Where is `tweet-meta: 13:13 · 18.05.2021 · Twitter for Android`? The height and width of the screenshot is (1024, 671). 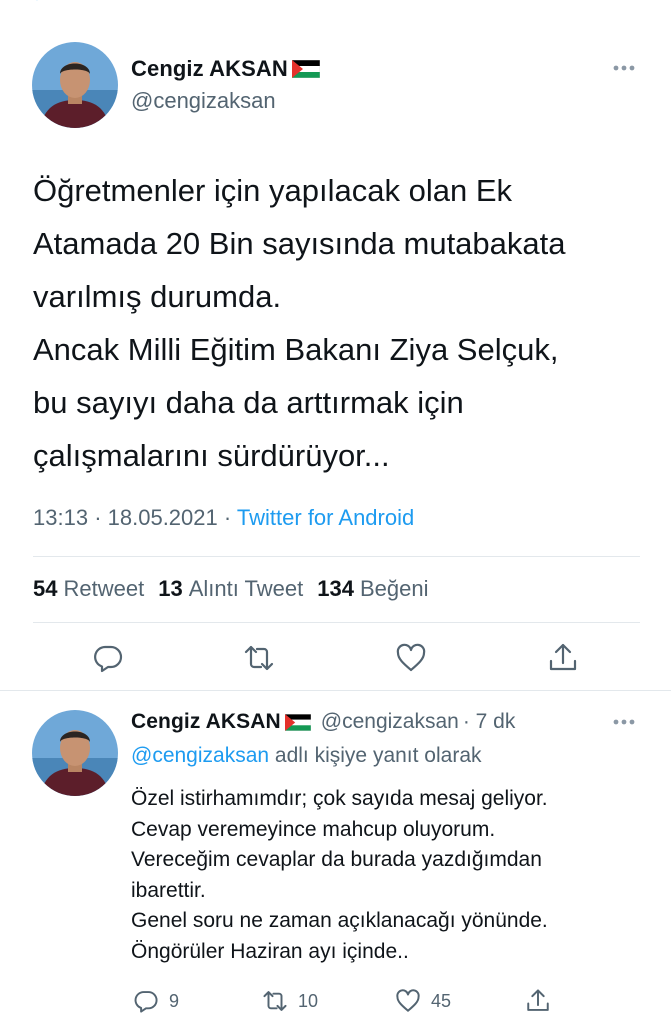 tweet-meta: 13:13 · 18.05.2021 · Twitter for Android is located at coordinates (223, 518).